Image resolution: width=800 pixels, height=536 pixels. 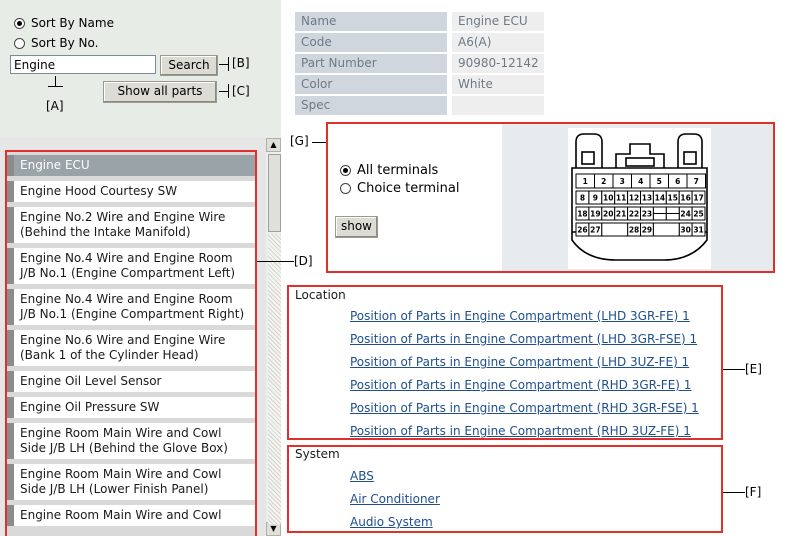 What do you see at coordinates (114, 489) in the screenshot?
I see `parts-list-item-sublabel: Side J/B LH (Lower Finish Panel)` at bounding box center [114, 489].